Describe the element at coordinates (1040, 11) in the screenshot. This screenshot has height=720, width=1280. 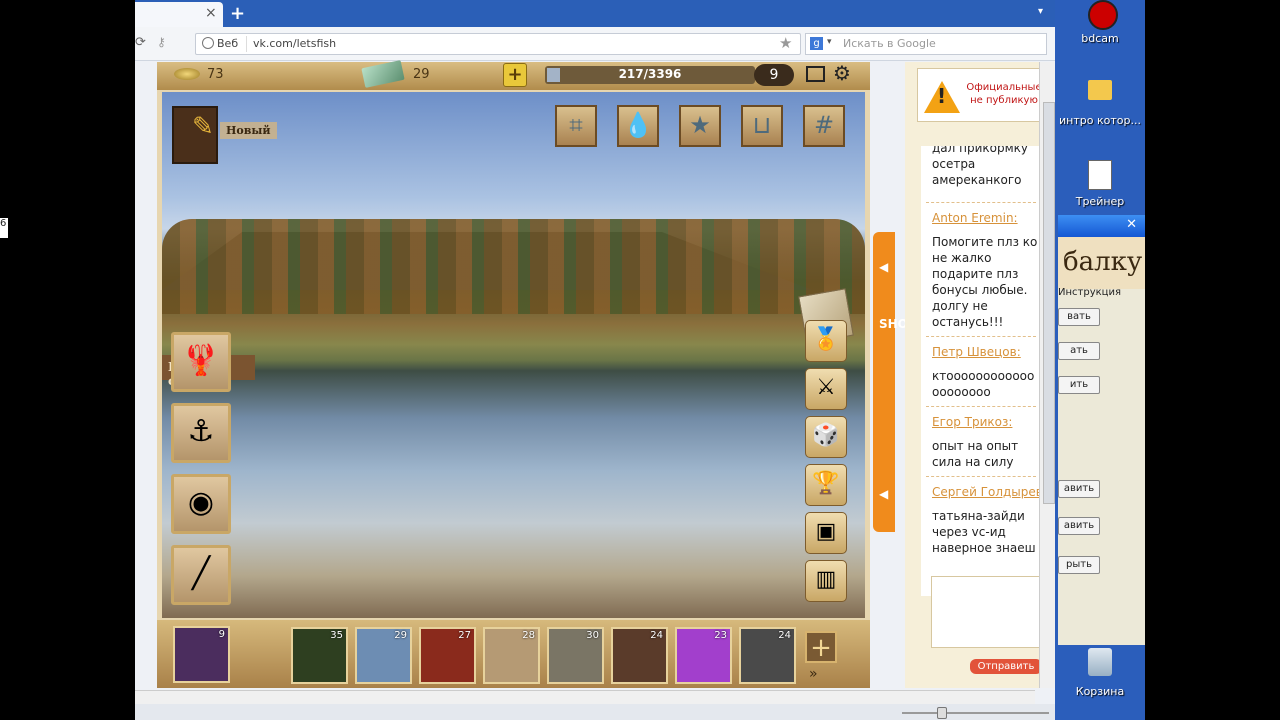
I see `tab-menu-icon: ▾` at that location.